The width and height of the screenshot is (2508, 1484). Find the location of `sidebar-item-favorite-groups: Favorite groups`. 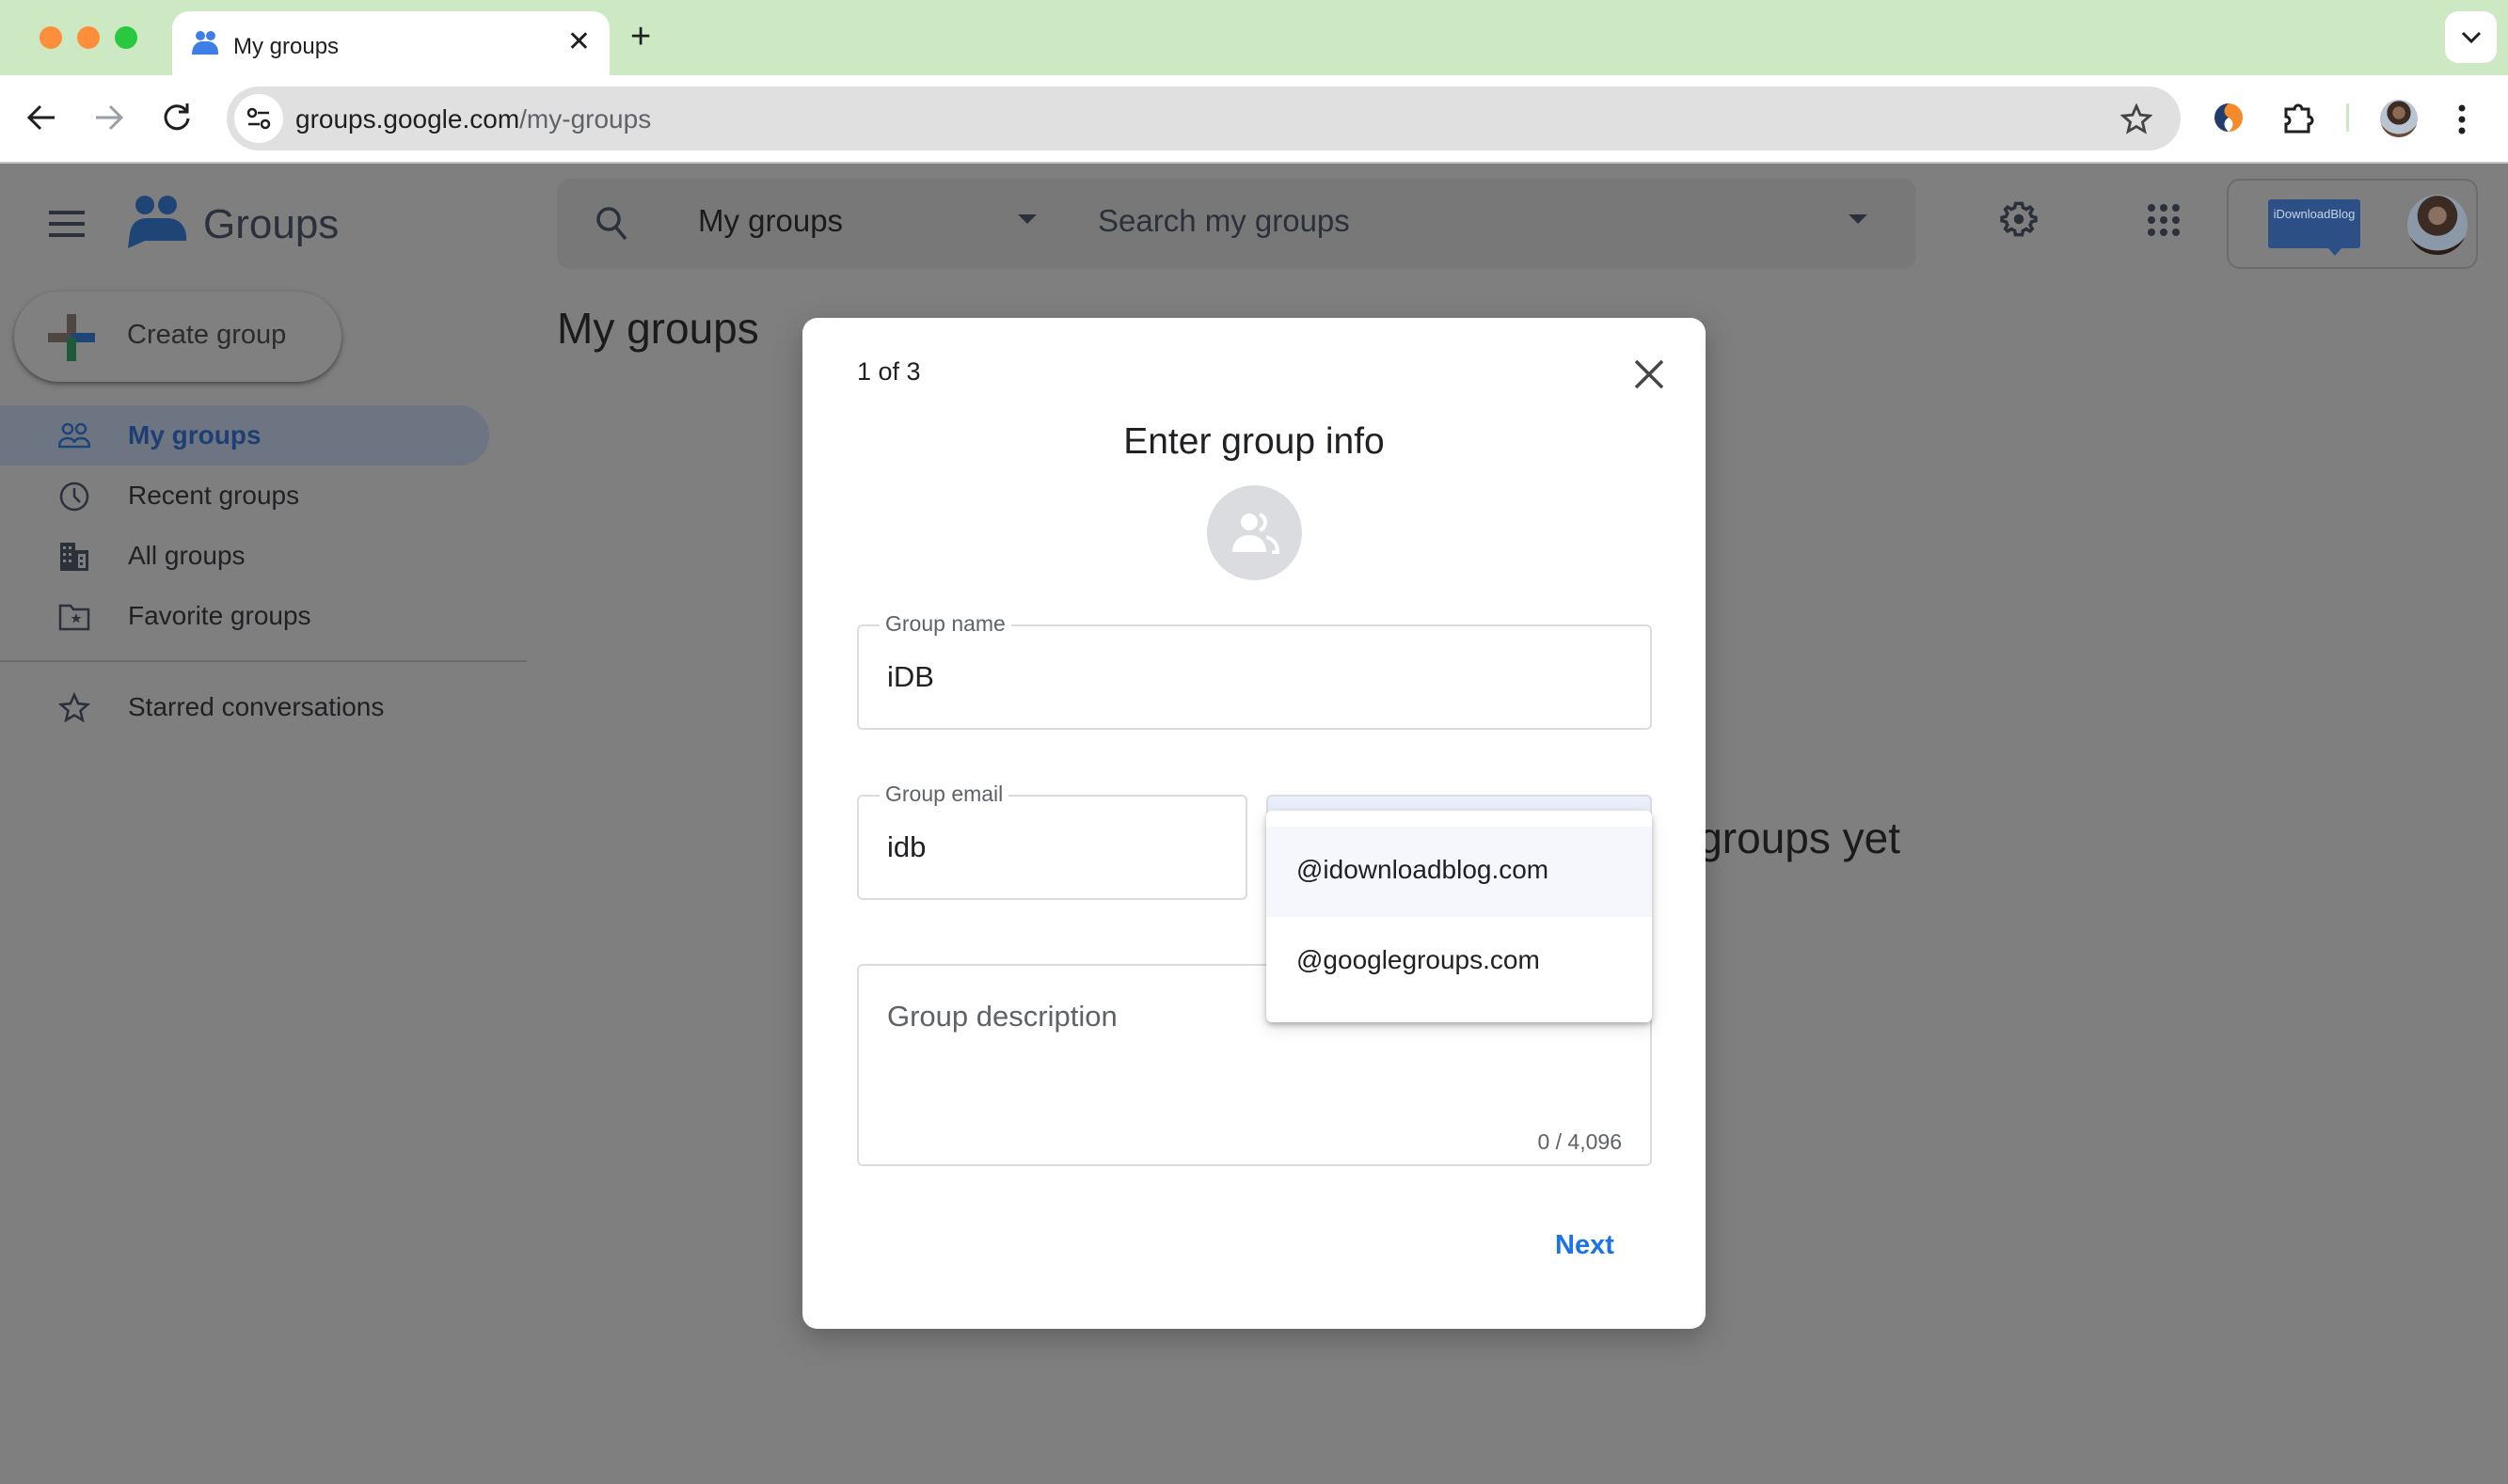

sidebar-item-favorite-groups: Favorite groups is located at coordinates (244, 616).